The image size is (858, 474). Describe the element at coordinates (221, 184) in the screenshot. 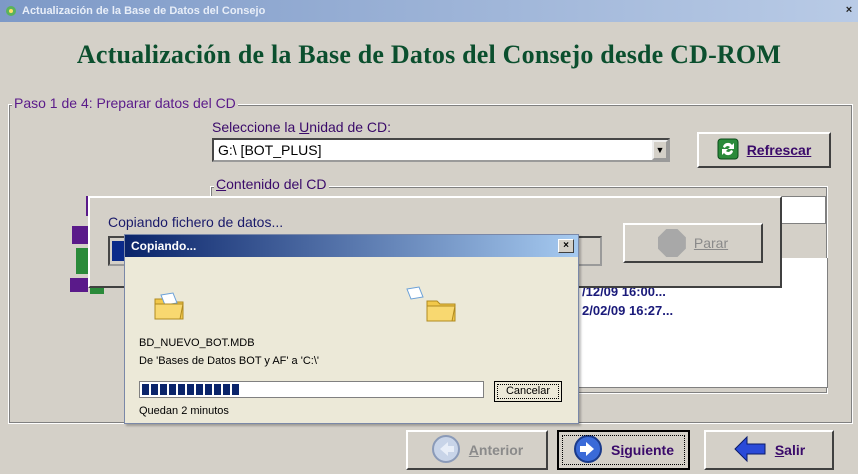

I see `content-label-accel: C` at that location.